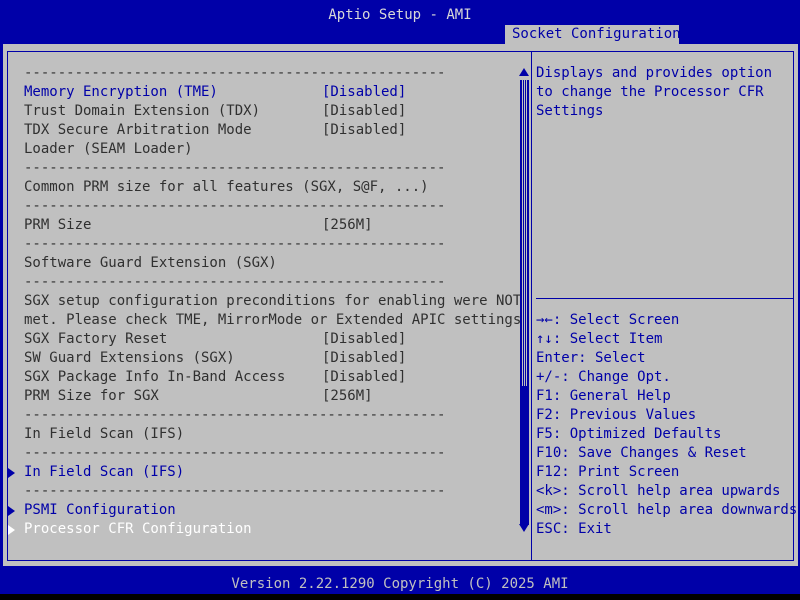  What do you see at coordinates (104, 472) in the screenshot?
I see `submenu-in-field-scan: In Field Scan (IFS)` at bounding box center [104, 472].